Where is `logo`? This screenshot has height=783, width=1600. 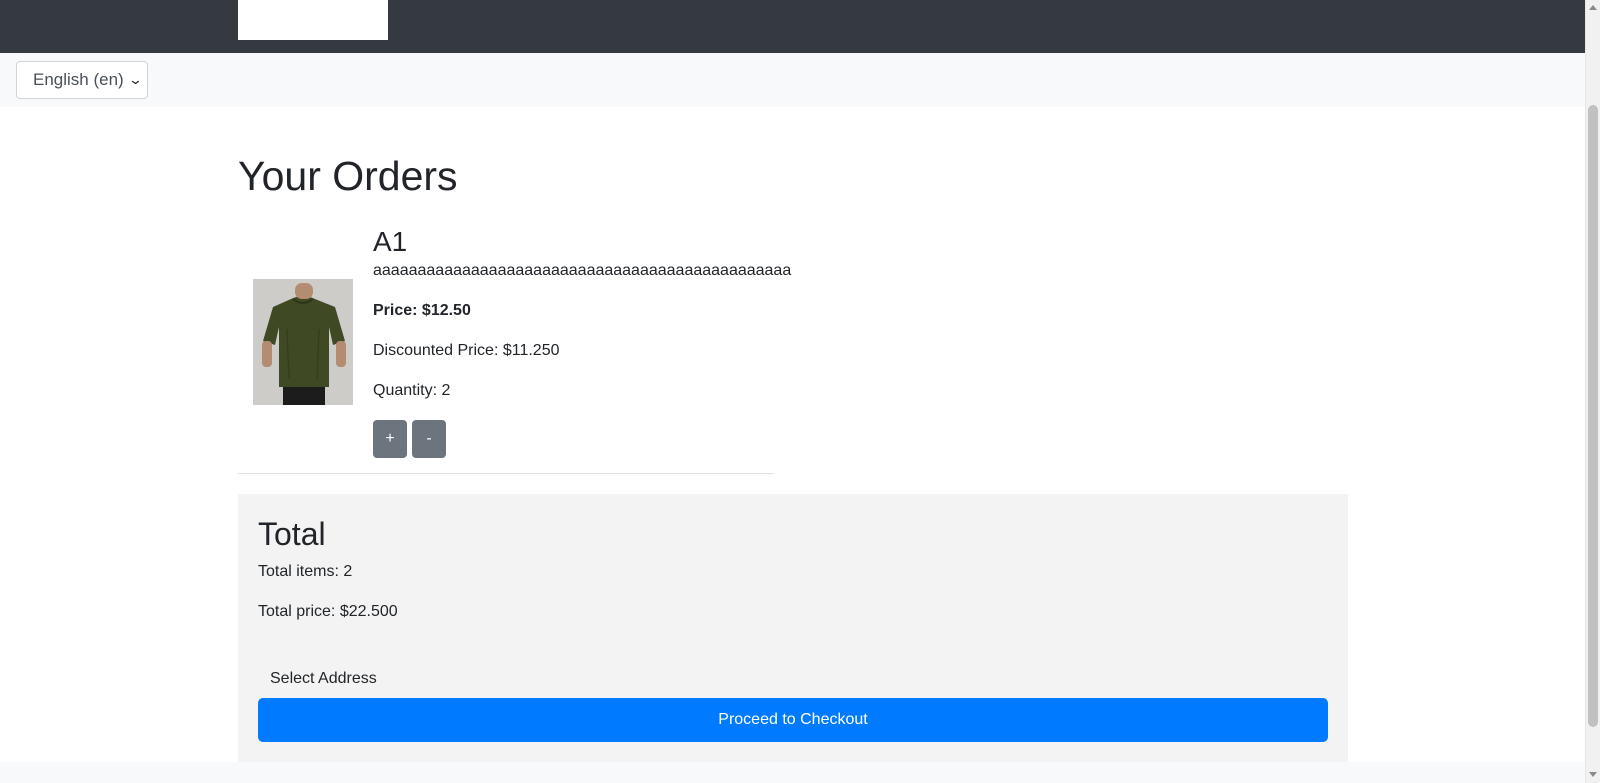 logo is located at coordinates (313, 20).